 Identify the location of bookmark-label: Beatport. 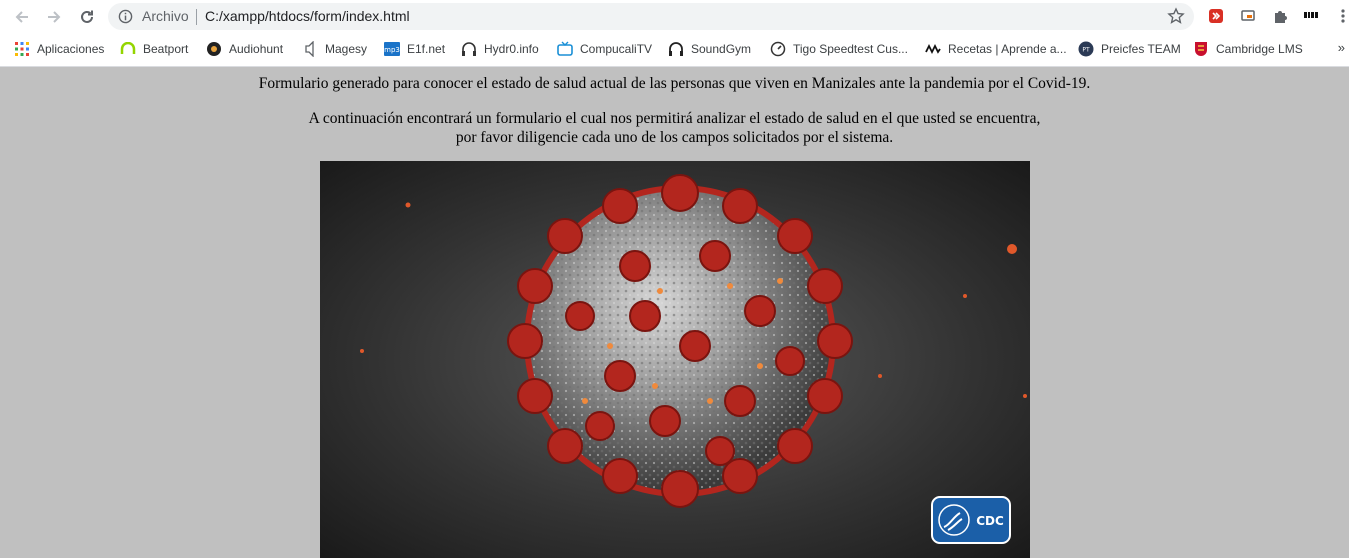
(166, 49).